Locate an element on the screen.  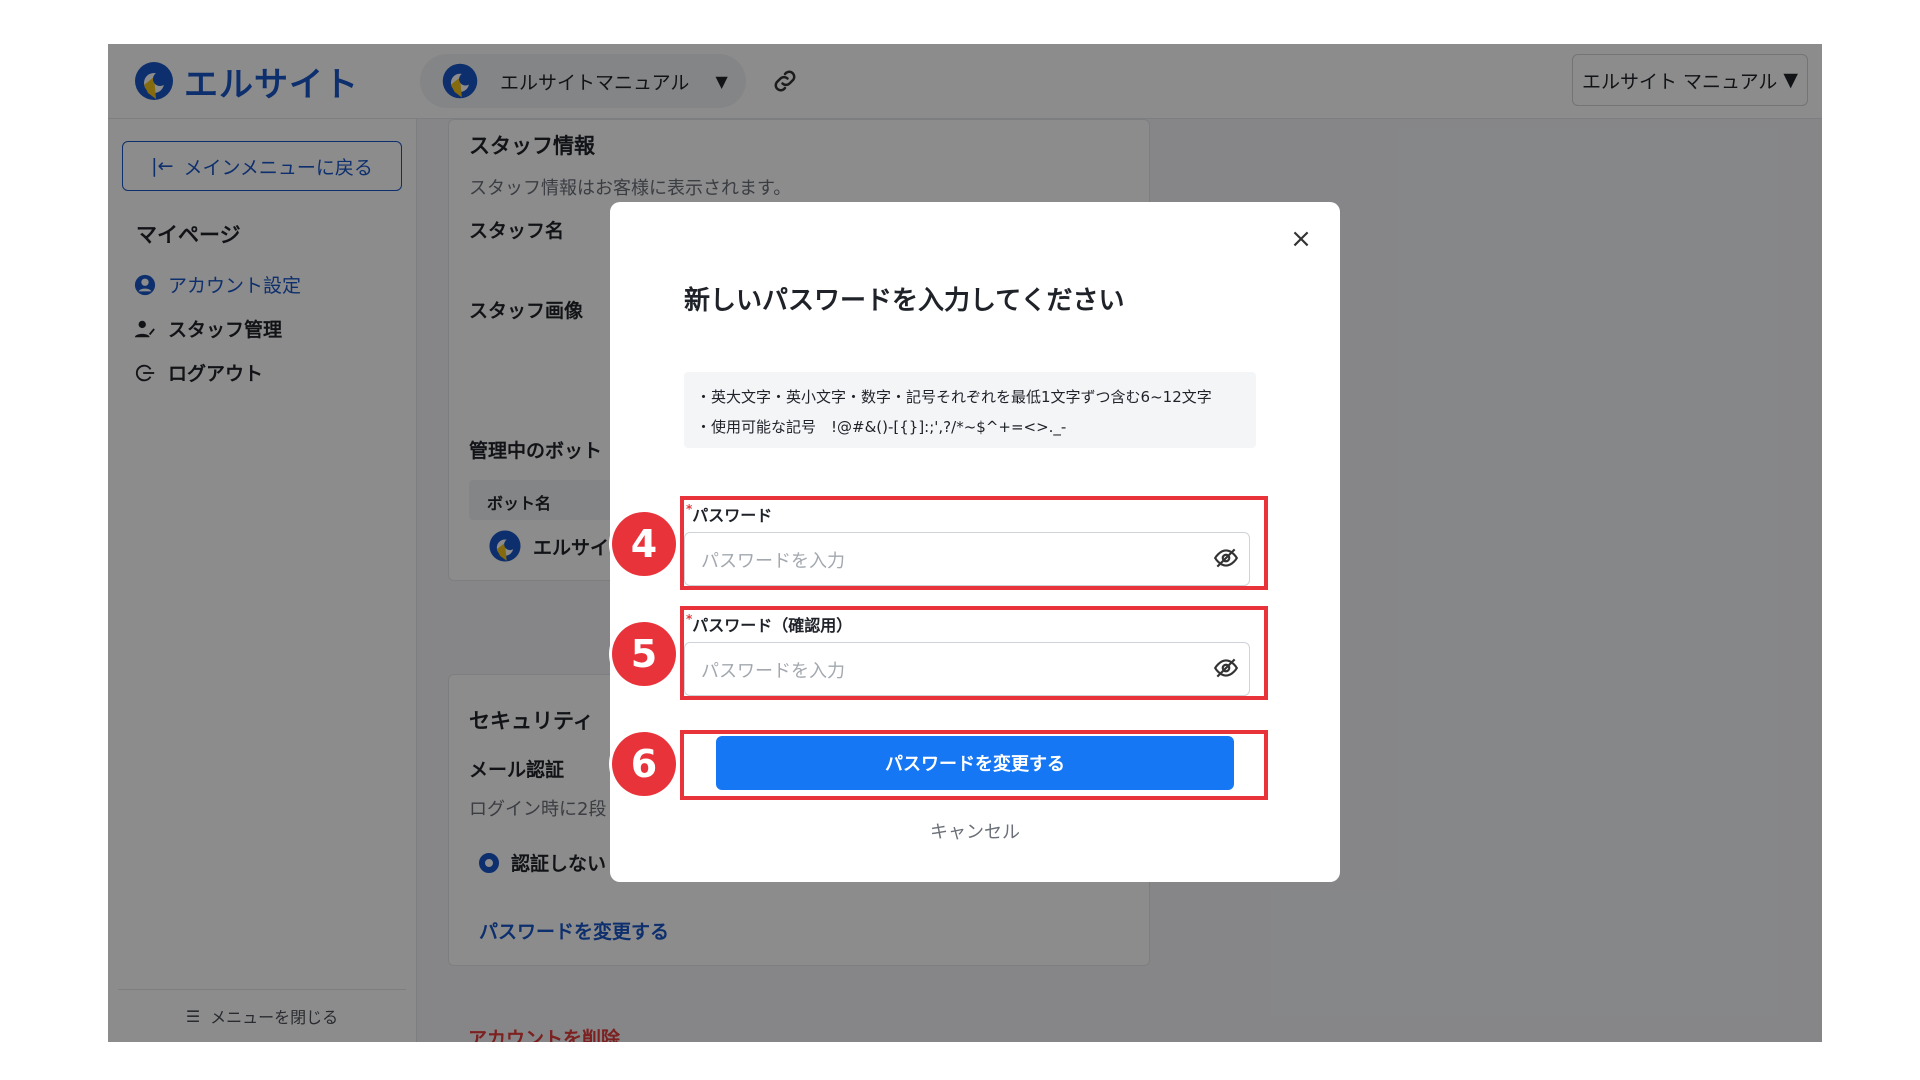
modal-title: 新しいパスワードを入力してください is located at coordinates (904, 301).